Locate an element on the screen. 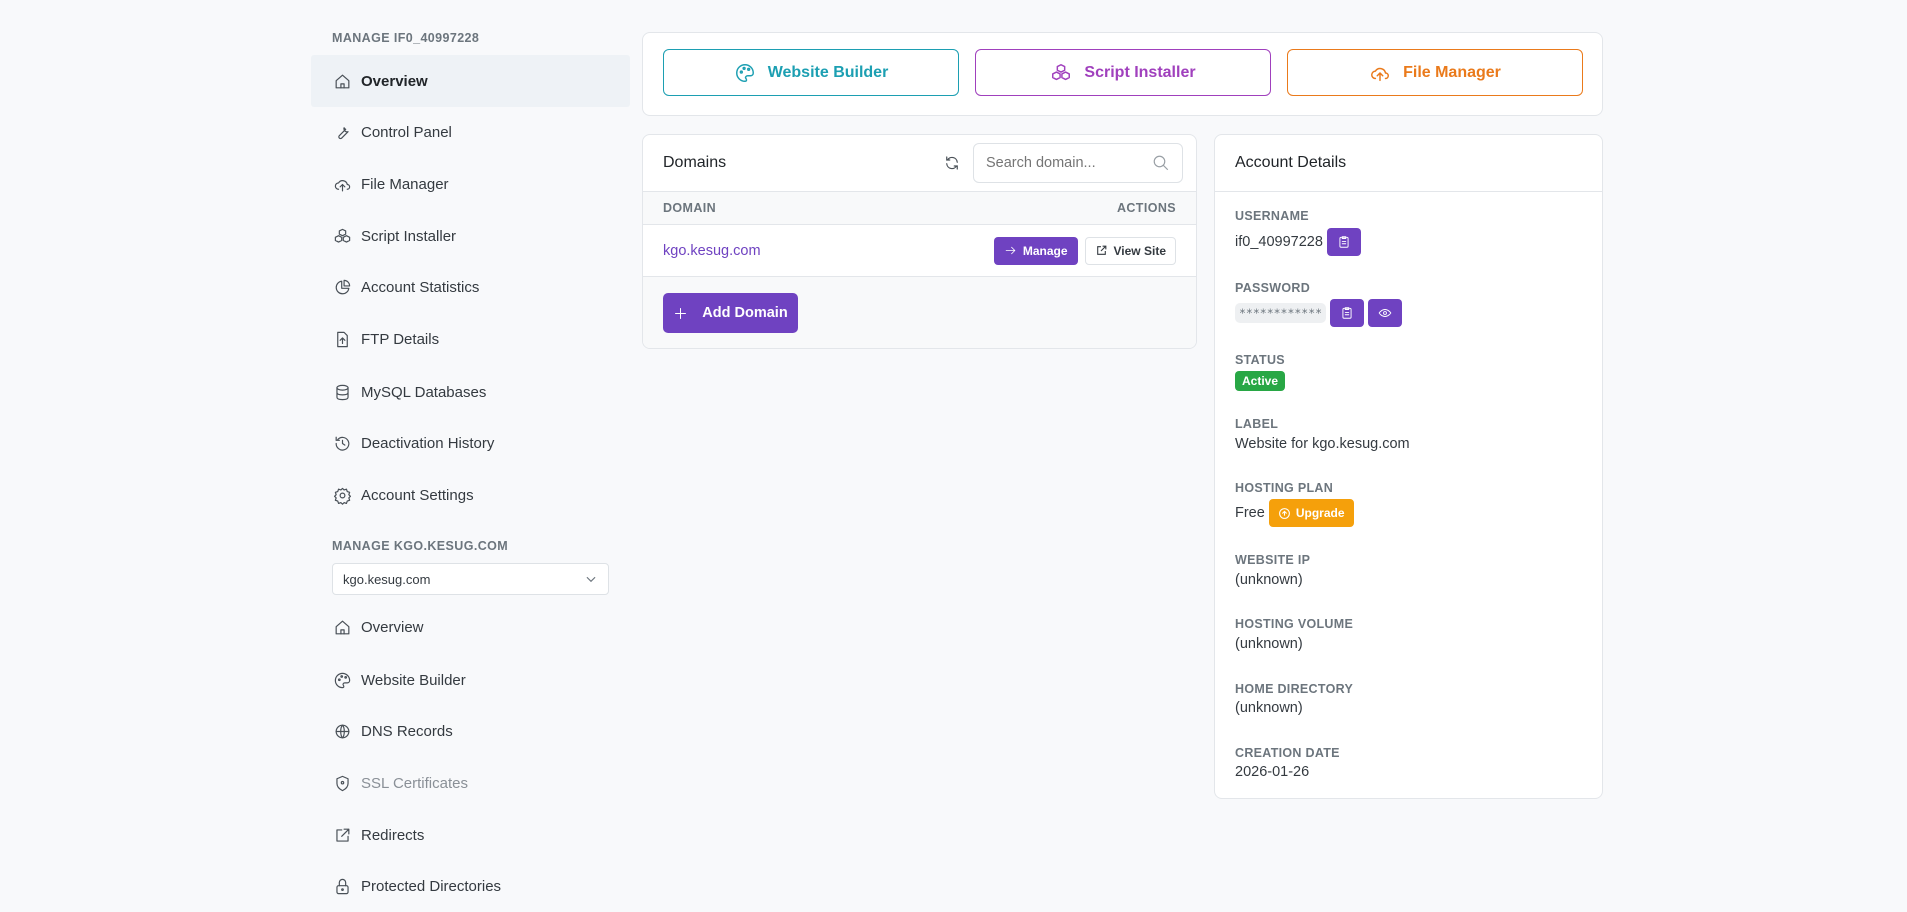 The width and height of the screenshot is (1907, 912). button-label: Website Builder is located at coordinates (828, 72).